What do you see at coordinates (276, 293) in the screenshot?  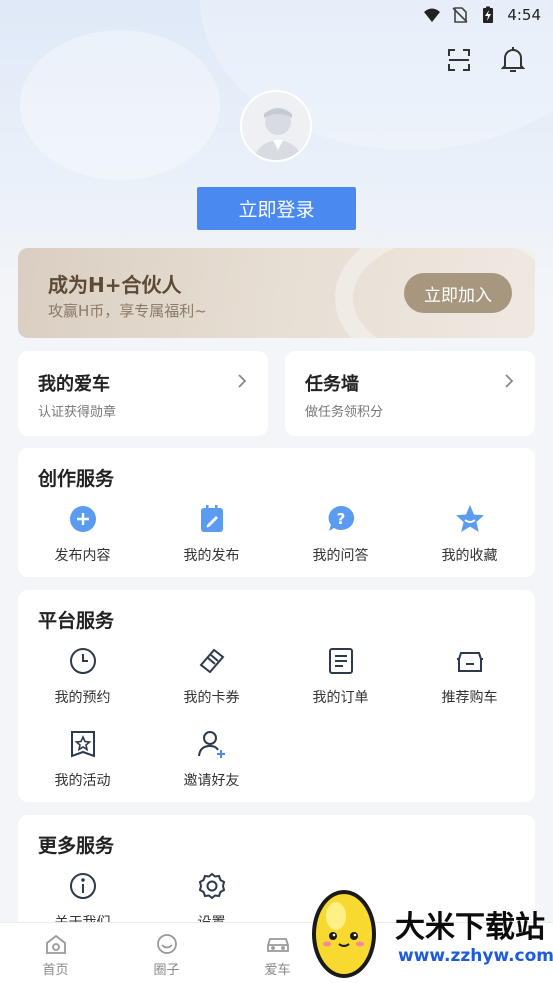 I see `partner-banner: 成为H+合伙人 攻赢H币，享专属福利~ 立即加入` at bounding box center [276, 293].